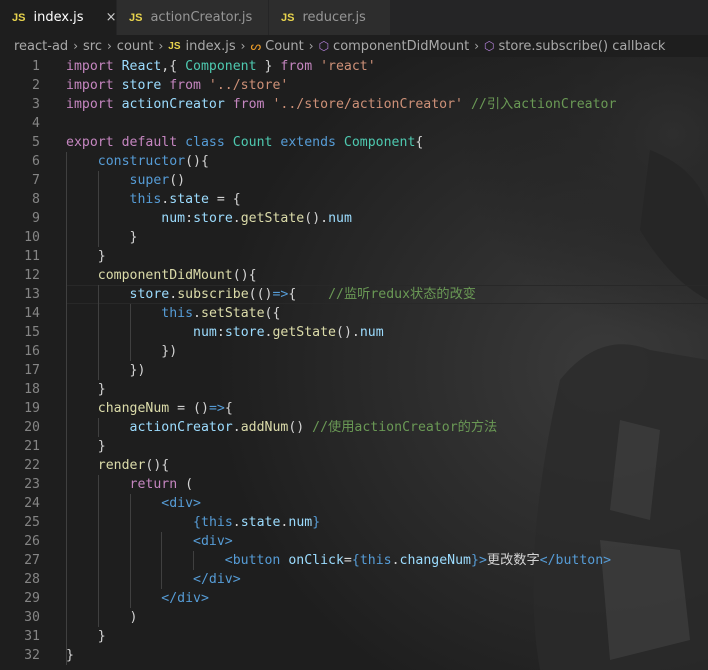  I want to click on breadcrumb-item: componentDidMount, so click(401, 46).